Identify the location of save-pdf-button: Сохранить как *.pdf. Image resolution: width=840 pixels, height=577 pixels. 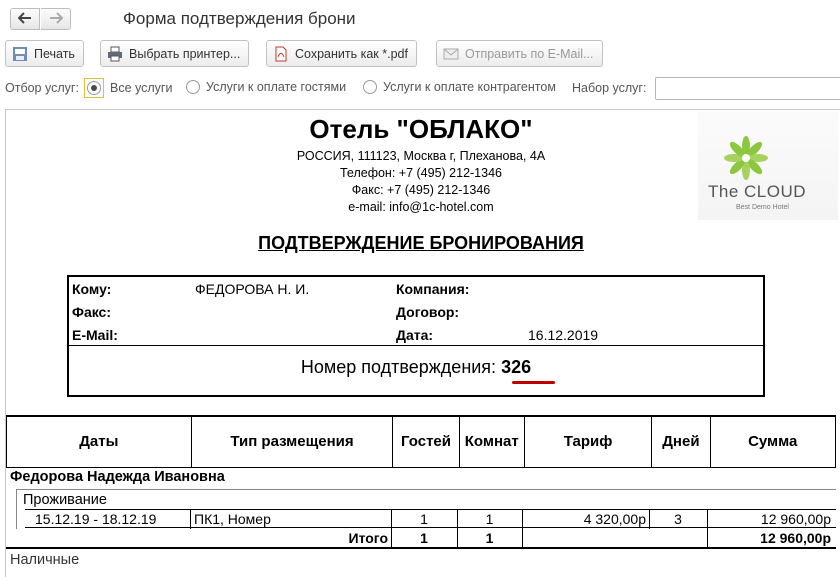
(341, 53).